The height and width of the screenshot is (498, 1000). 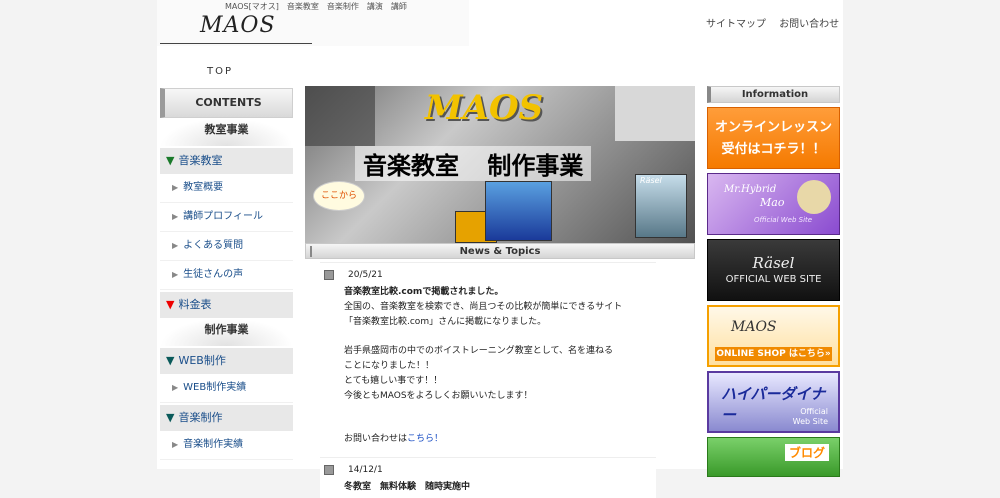 What do you see at coordinates (773, 149) in the screenshot?
I see `online-banner-line2: 受付はコチラ！！` at bounding box center [773, 149].